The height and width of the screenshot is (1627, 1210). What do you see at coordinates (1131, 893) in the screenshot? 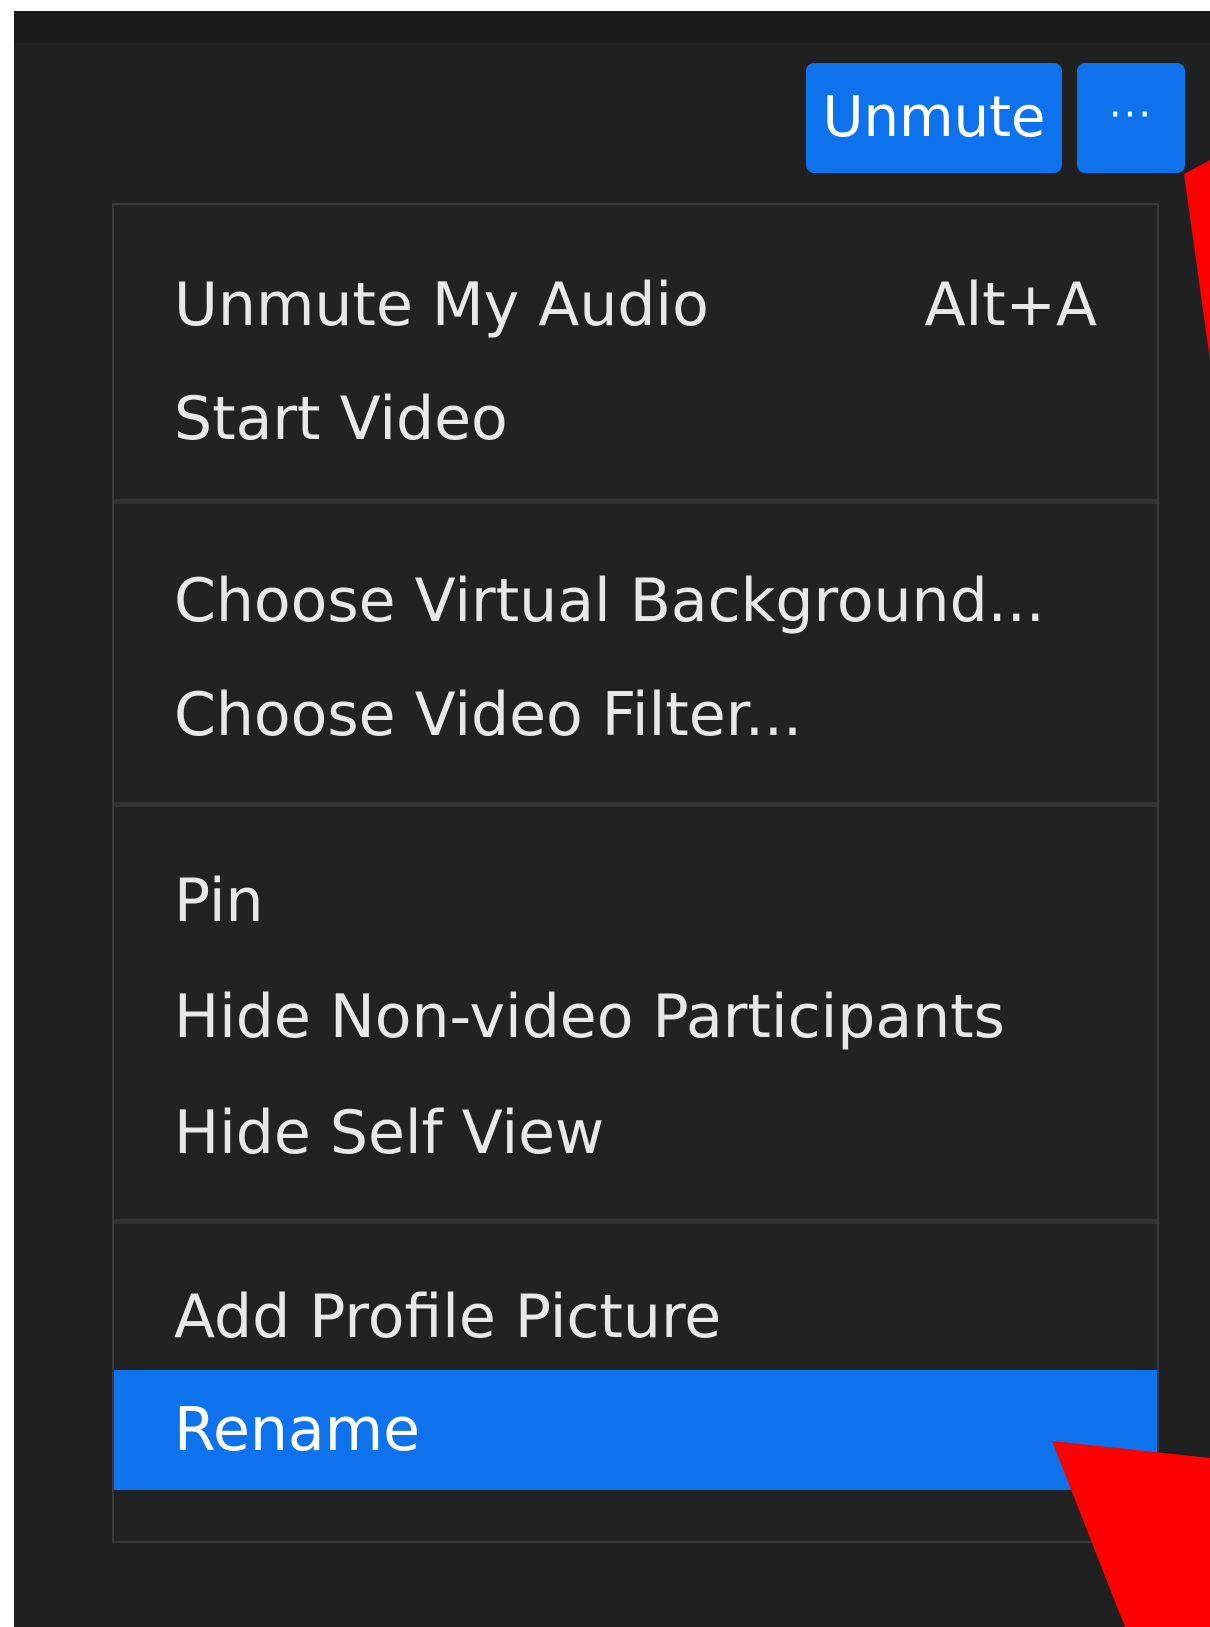
I see `red-arrow-icon` at bounding box center [1131, 893].